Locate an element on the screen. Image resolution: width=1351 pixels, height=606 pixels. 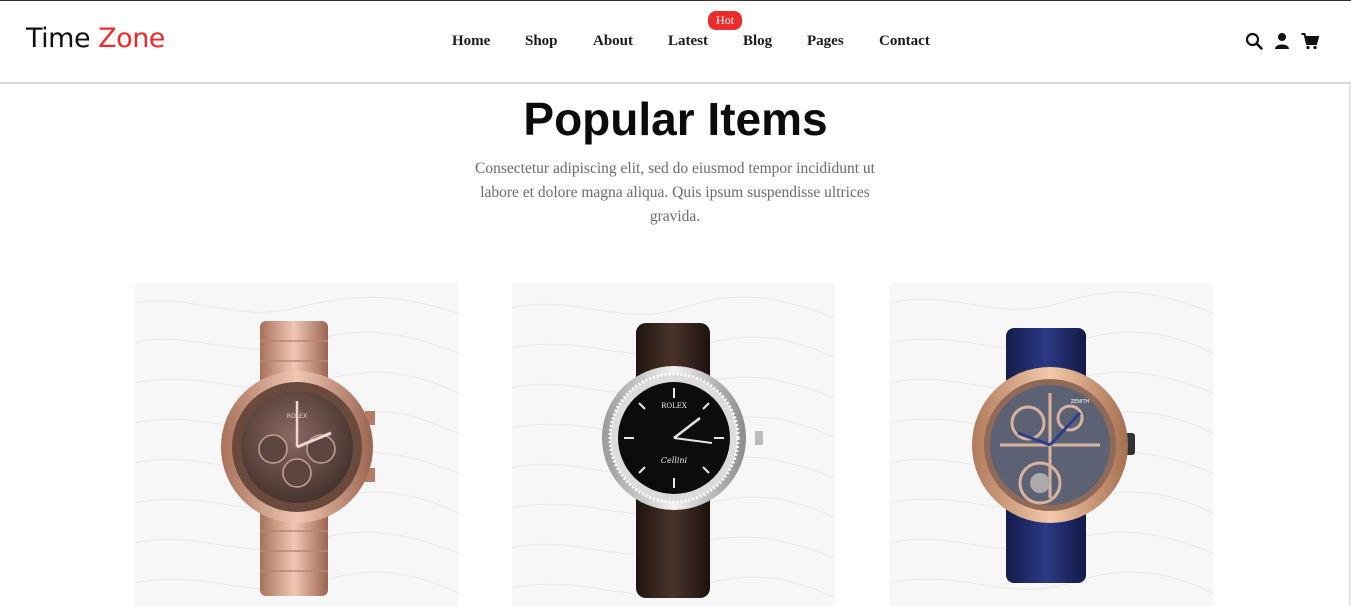
nav-blog: Blog is located at coordinates (757, 41).